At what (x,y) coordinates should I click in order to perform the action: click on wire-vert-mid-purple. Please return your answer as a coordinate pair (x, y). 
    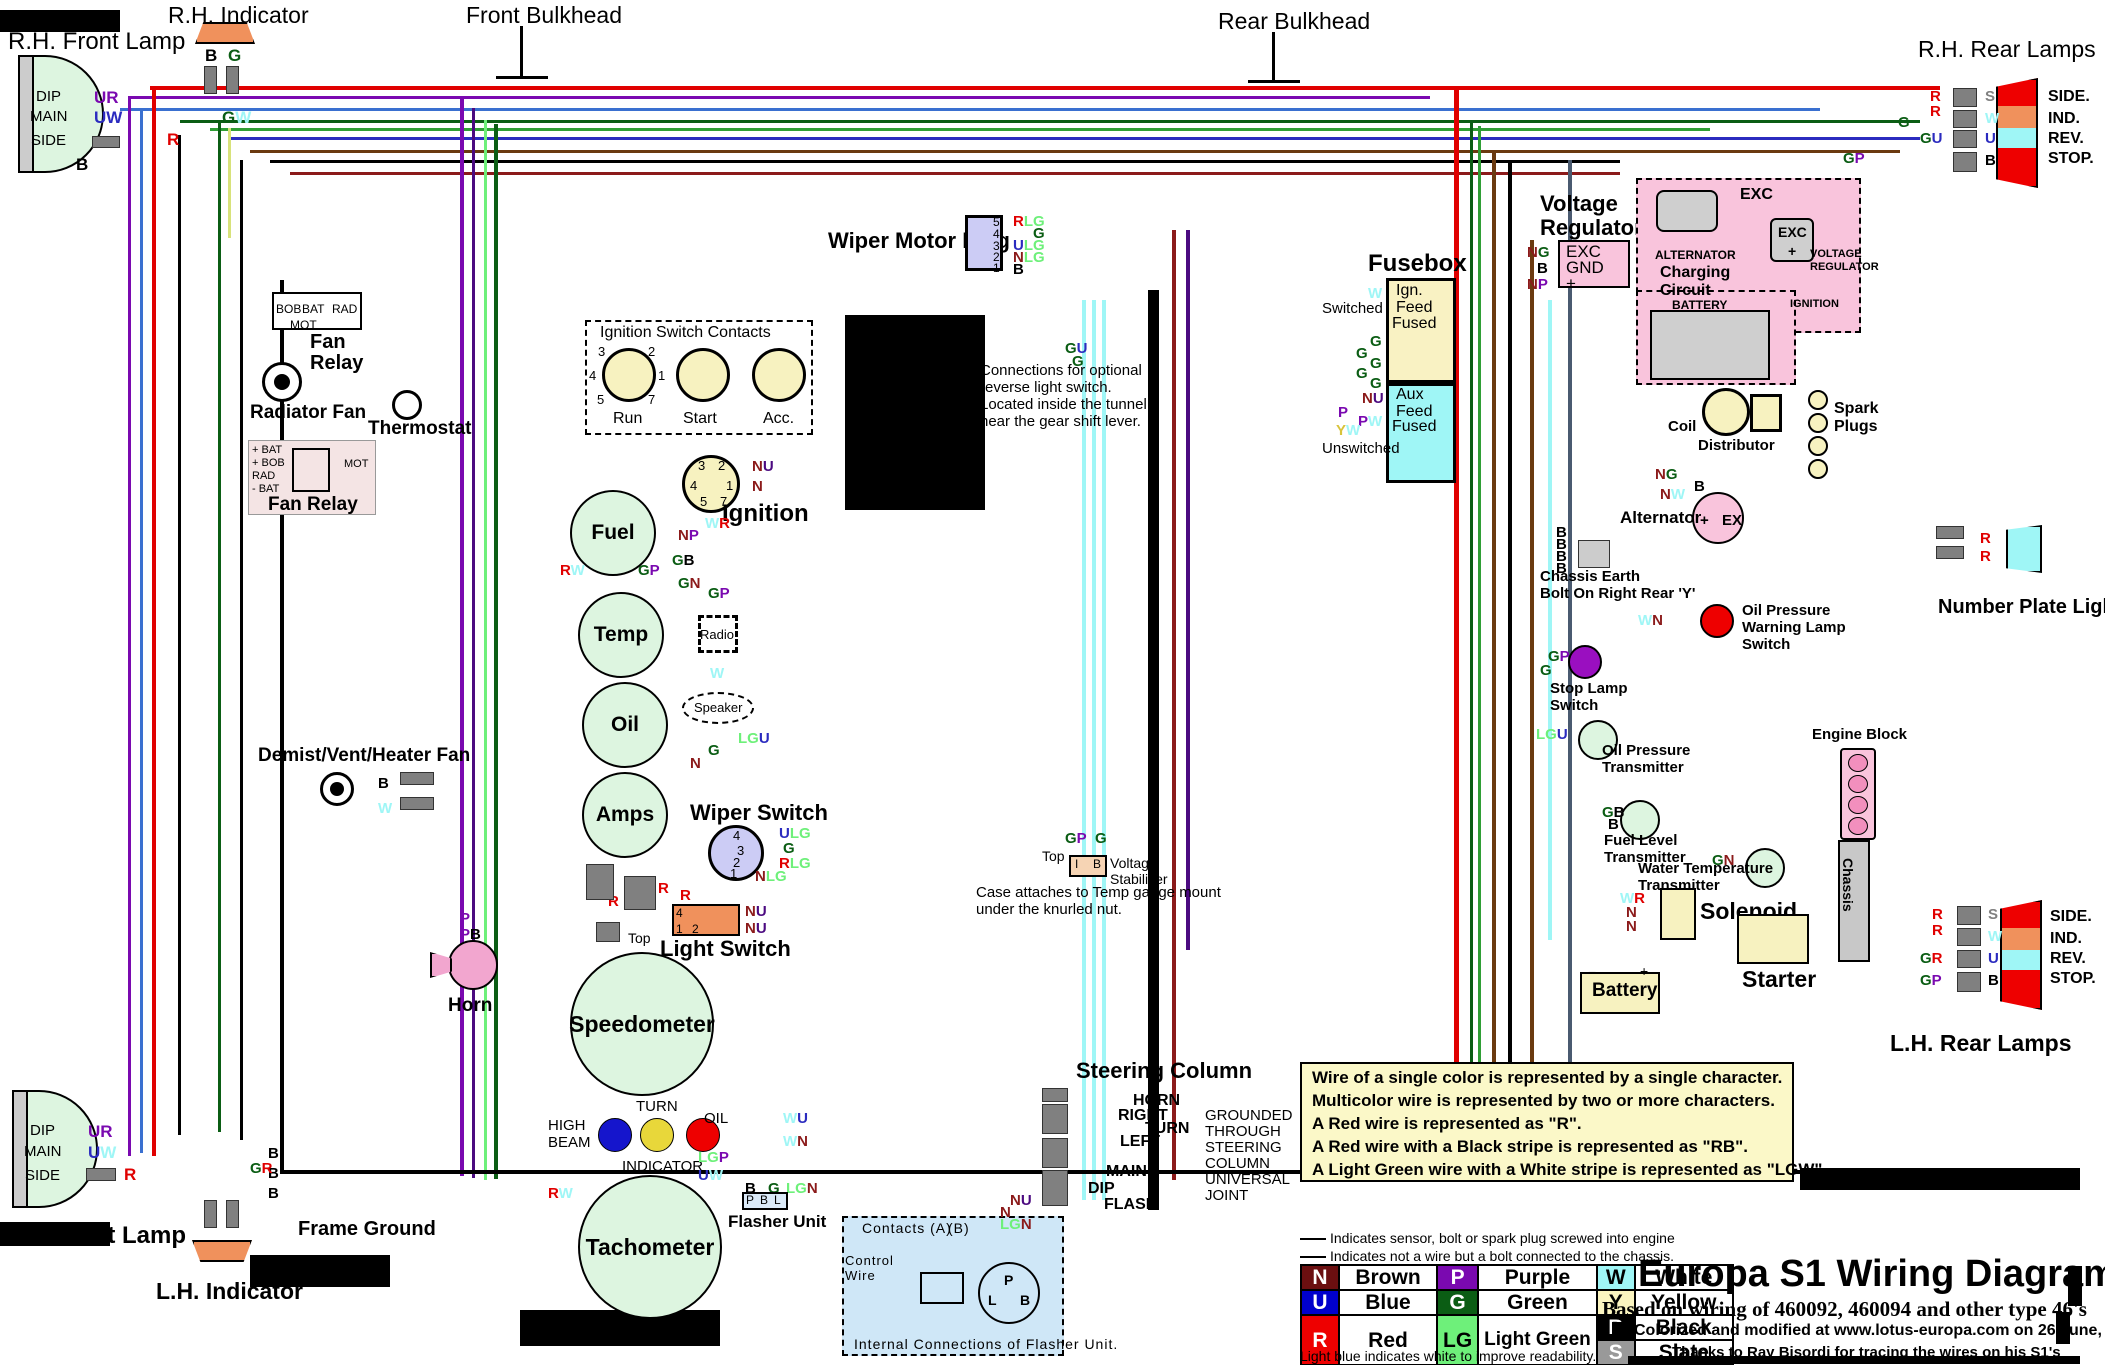
    Looking at the image, I should click on (1188, 590).